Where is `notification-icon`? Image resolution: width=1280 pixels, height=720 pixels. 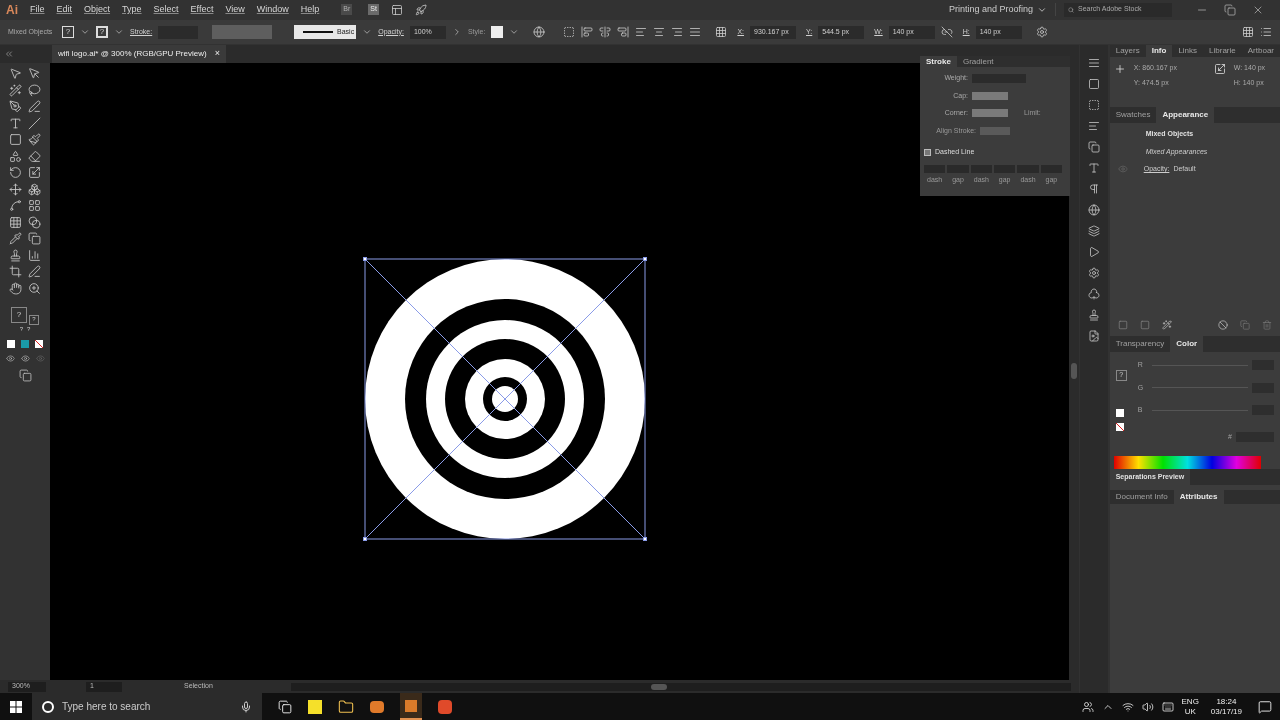 notification-icon is located at coordinates (1265, 706).